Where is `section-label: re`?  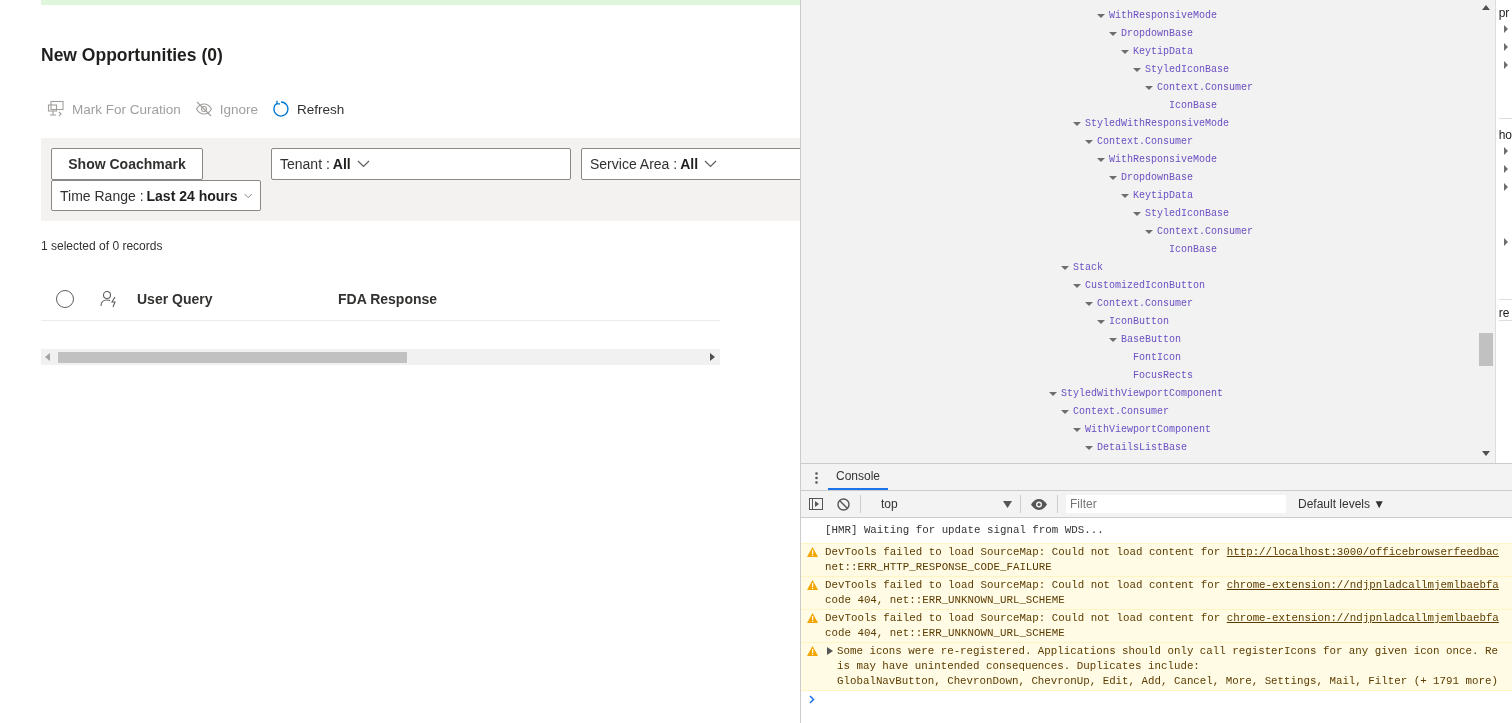
section-label: re is located at coordinates (1504, 313).